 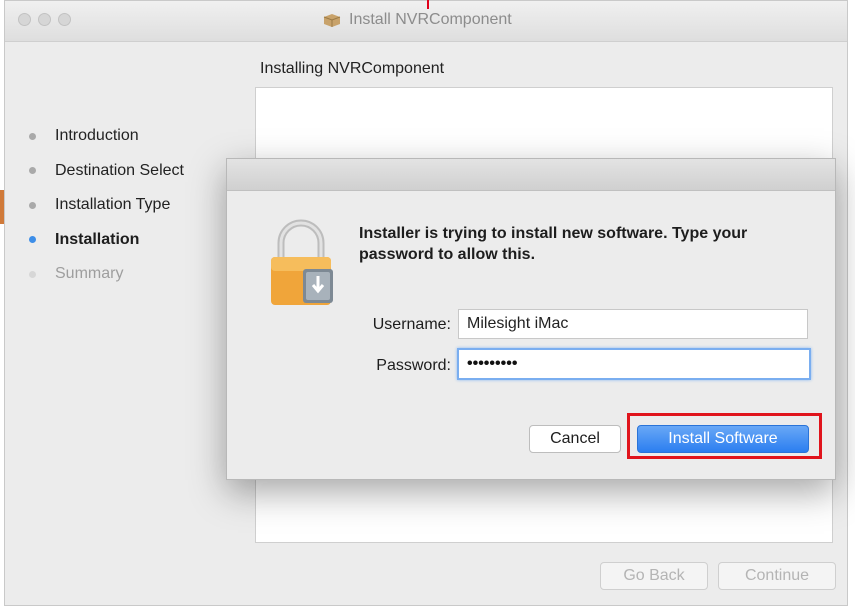 What do you see at coordinates (24, 19) in the screenshot?
I see `close-window-button` at bounding box center [24, 19].